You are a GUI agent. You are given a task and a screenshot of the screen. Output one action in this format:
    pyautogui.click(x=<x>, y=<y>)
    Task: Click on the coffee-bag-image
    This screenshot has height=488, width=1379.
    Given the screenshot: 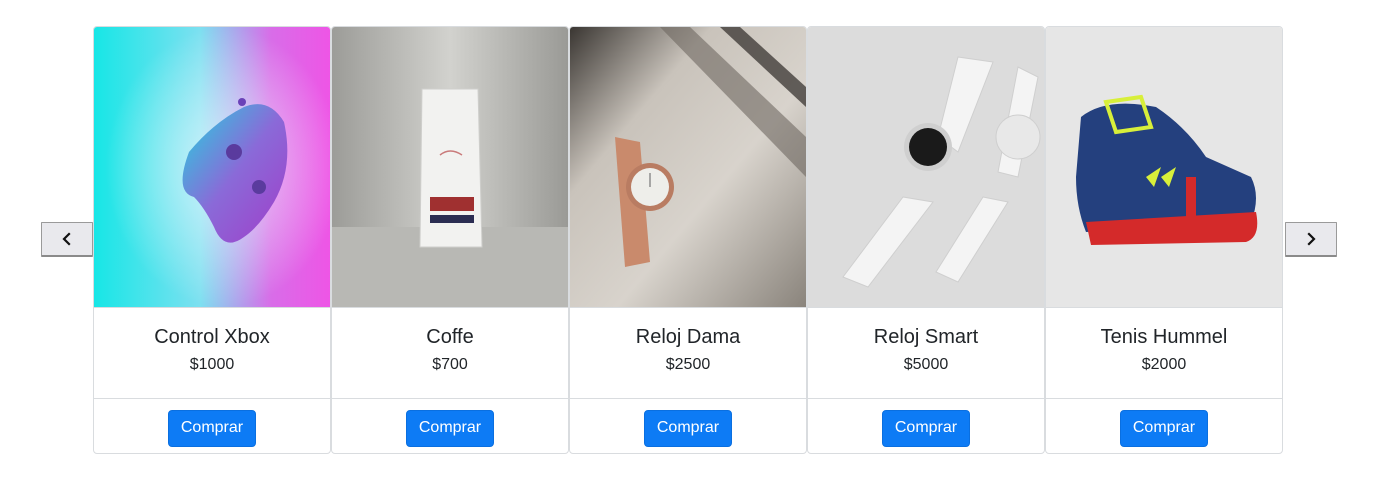 What is the action you would take?
    pyautogui.click(x=450, y=167)
    